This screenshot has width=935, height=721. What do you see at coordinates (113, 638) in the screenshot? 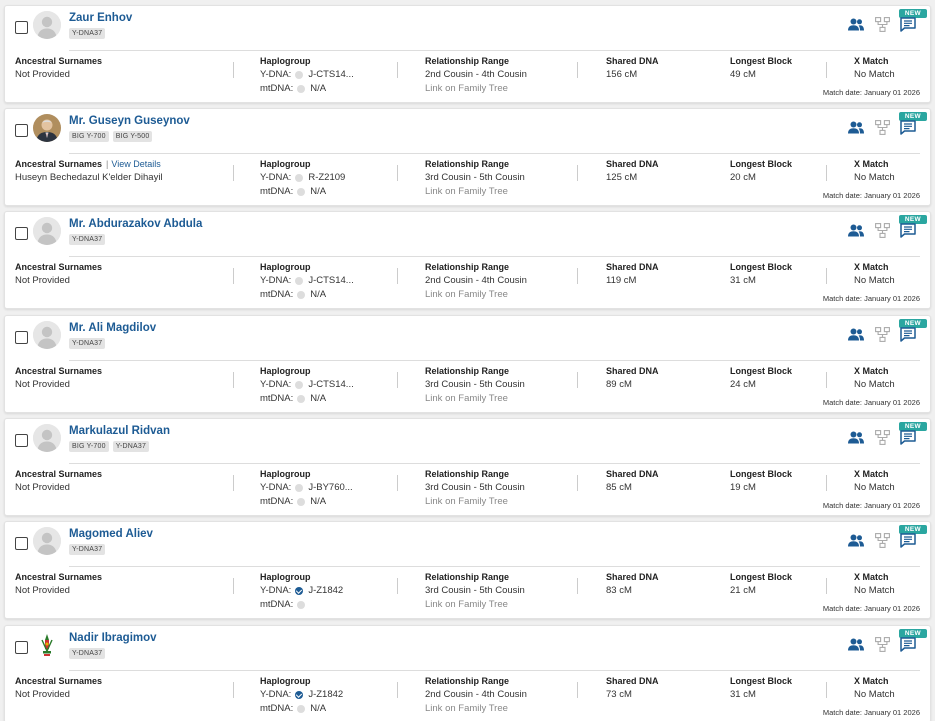
I see `match-name: Nadir Ibragimov` at bounding box center [113, 638].